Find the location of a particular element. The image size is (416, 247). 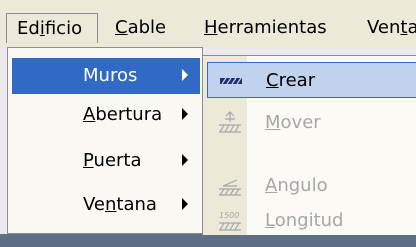

move-wall-icon is located at coordinates (230, 122).